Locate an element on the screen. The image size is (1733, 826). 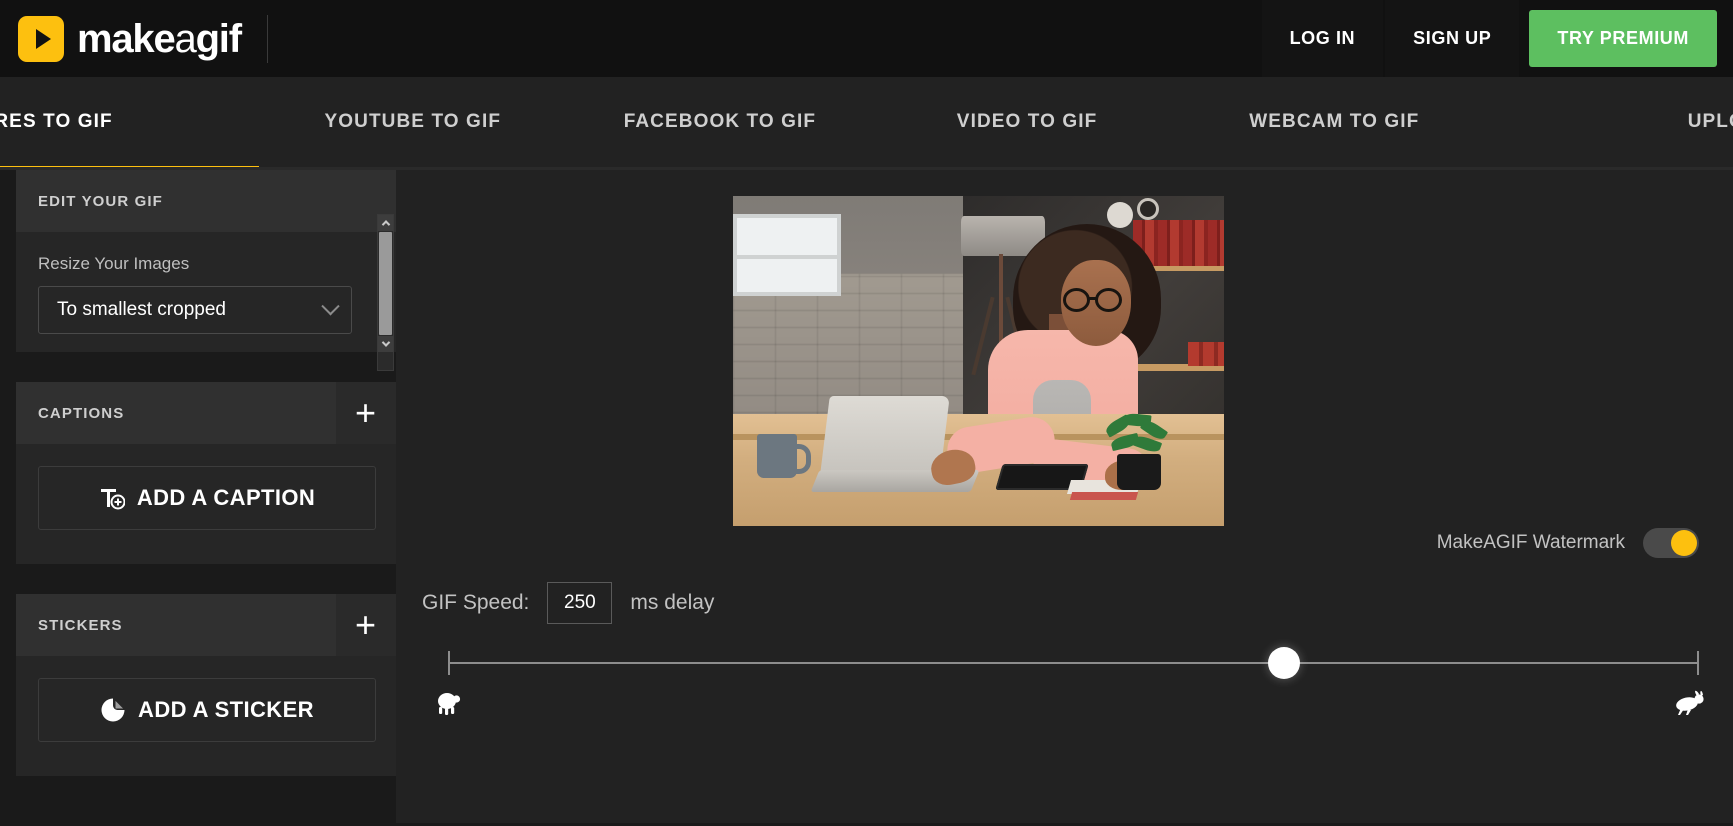
watermark-toggle-row: MakeAGIF Watermark is located at coordinates (1568, 543).